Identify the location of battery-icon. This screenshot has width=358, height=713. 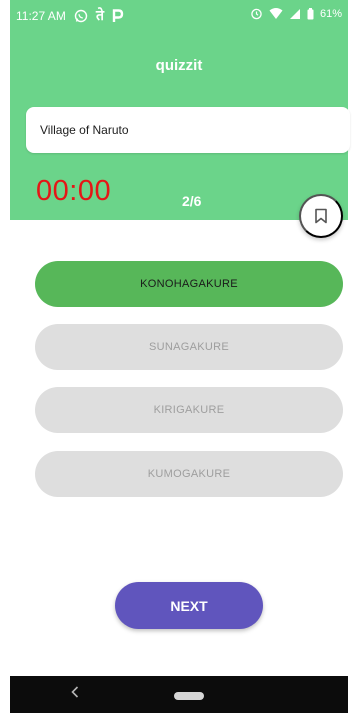
(310, 13).